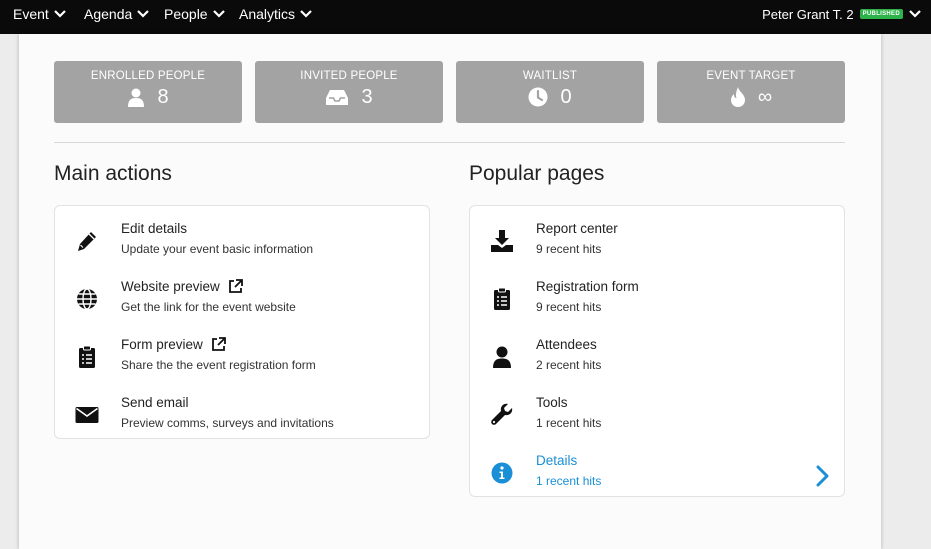  I want to click on info-icon, so click(502, 473).